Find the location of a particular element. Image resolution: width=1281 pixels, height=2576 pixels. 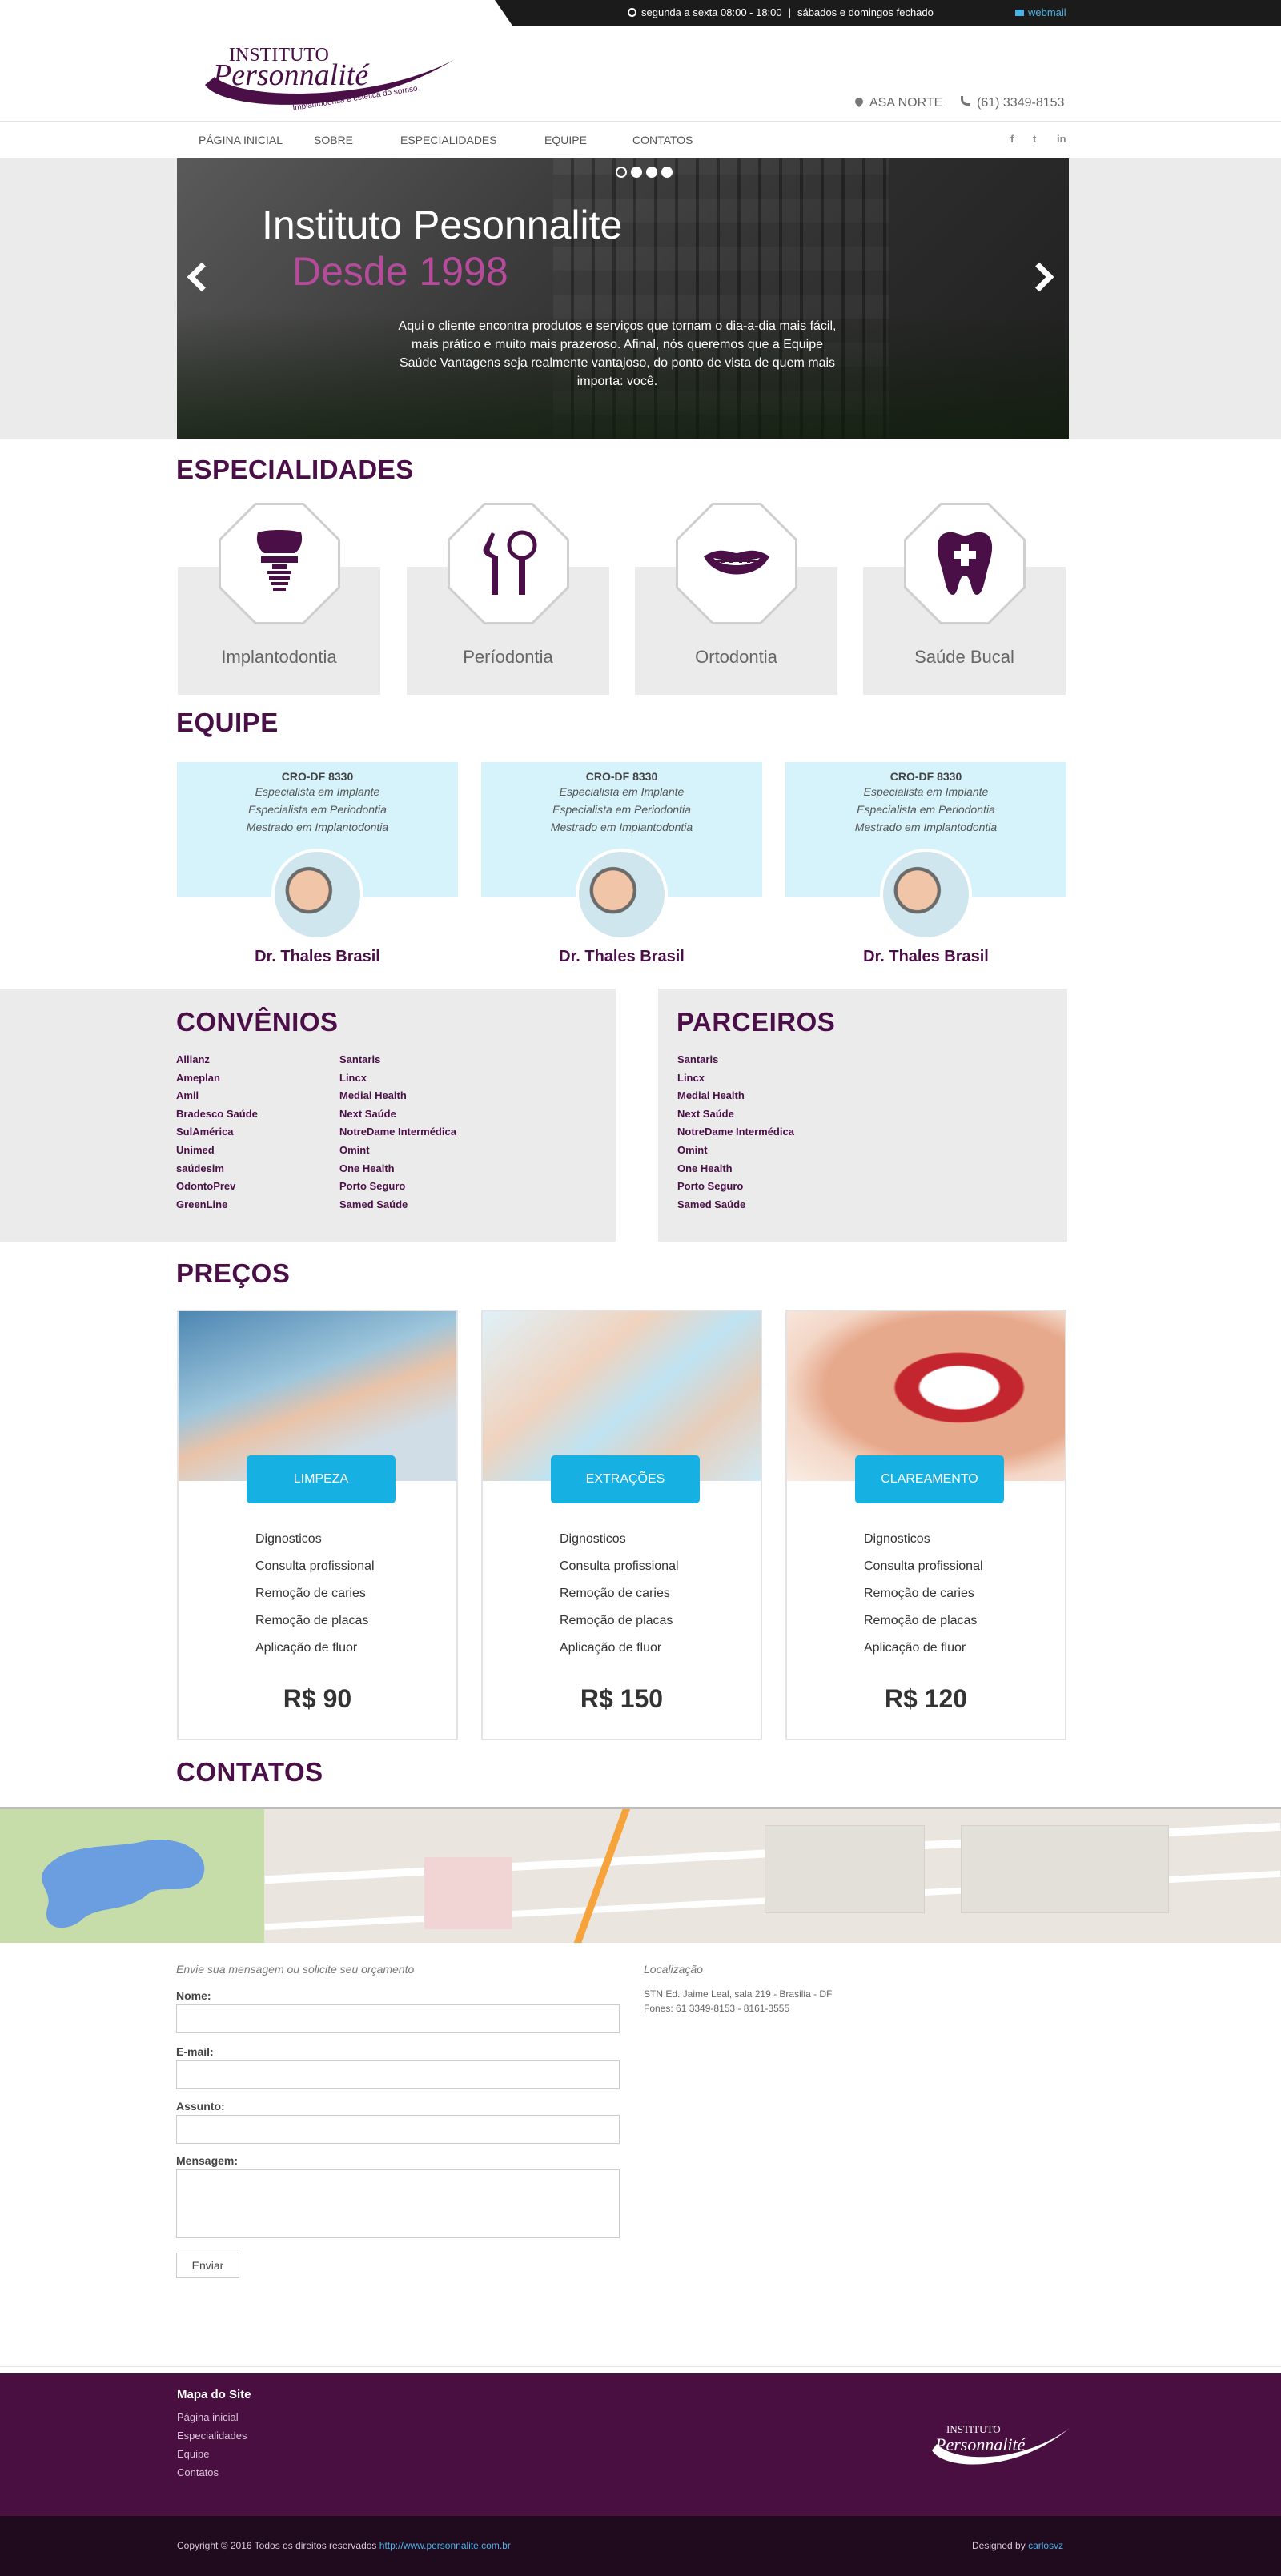

team-member-avatar is located at coordinates (317, 895).